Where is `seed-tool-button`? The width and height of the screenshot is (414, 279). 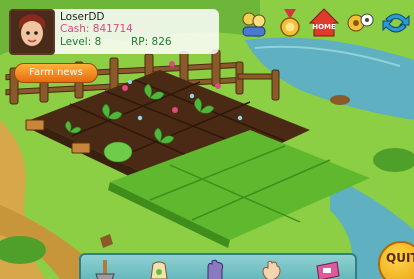
seed-tool-button is located at coordinates (159, 268).